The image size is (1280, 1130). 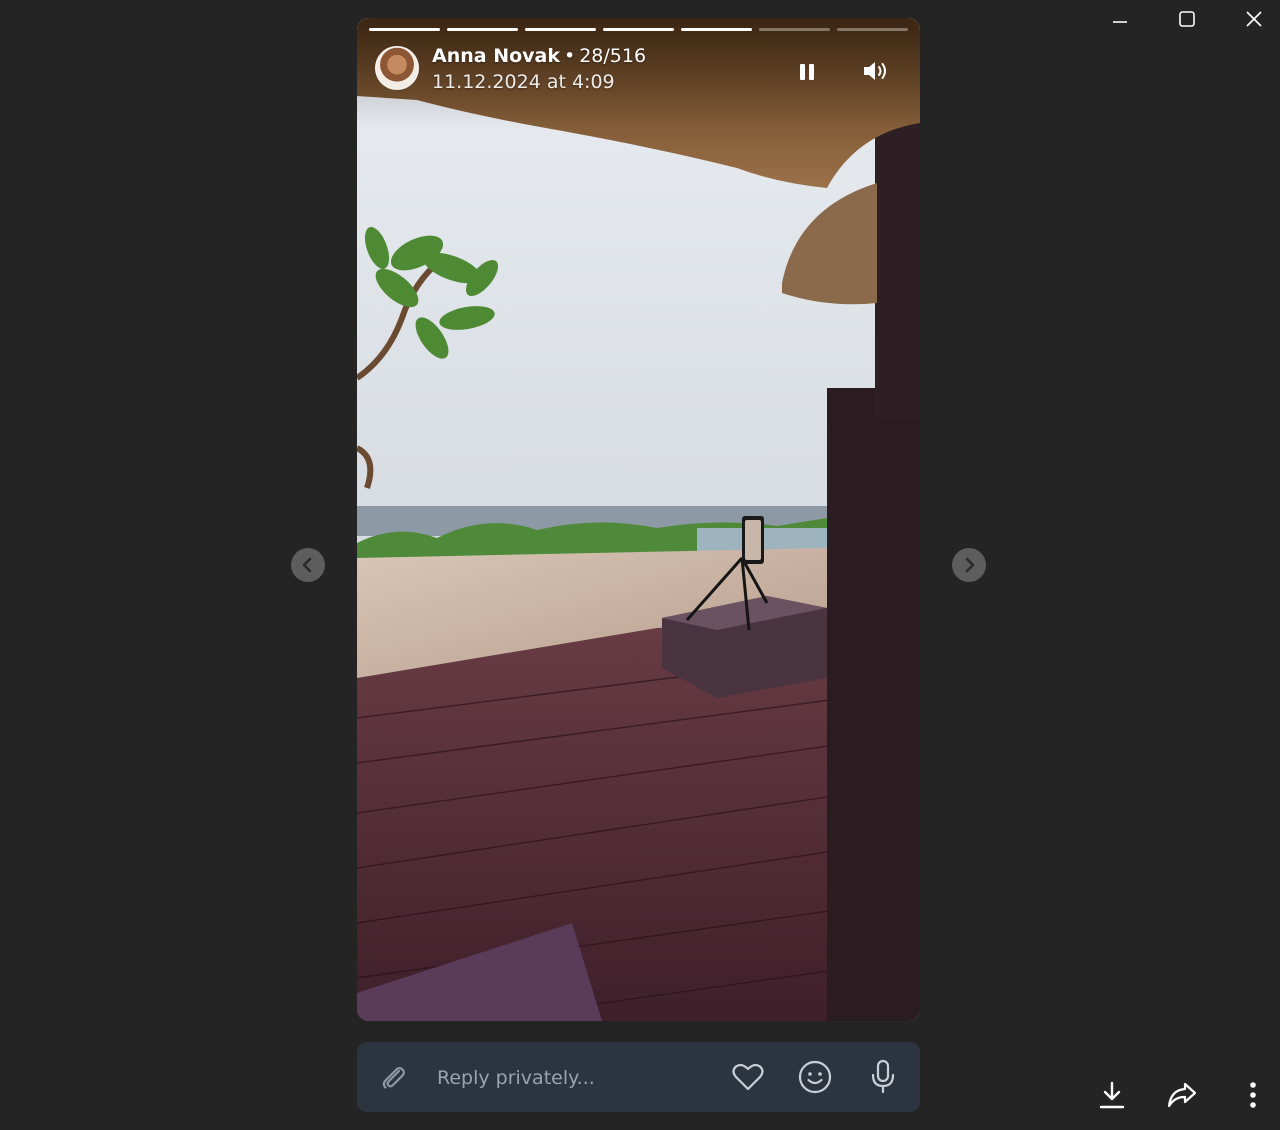 I want to click on heart-icon, so click(x=748, y=1077).